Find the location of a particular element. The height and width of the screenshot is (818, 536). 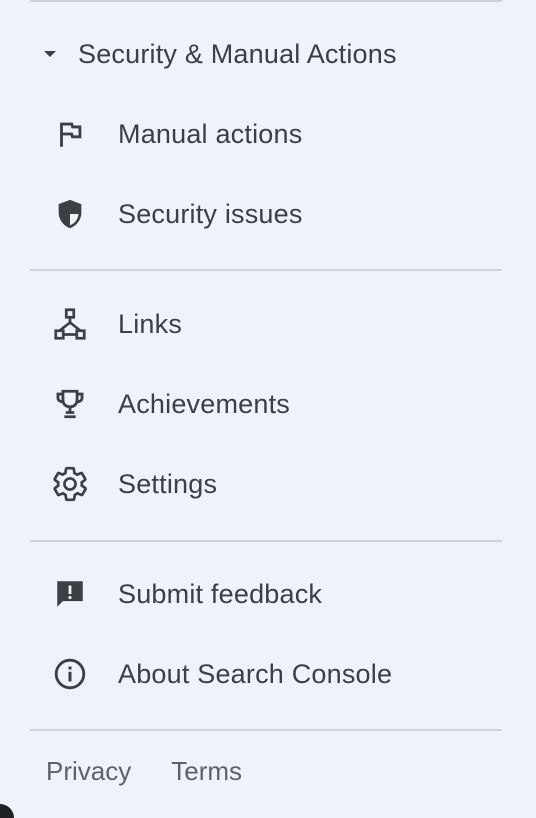

nav-item-achievements: Achievements is located at coordinates (266, 404).